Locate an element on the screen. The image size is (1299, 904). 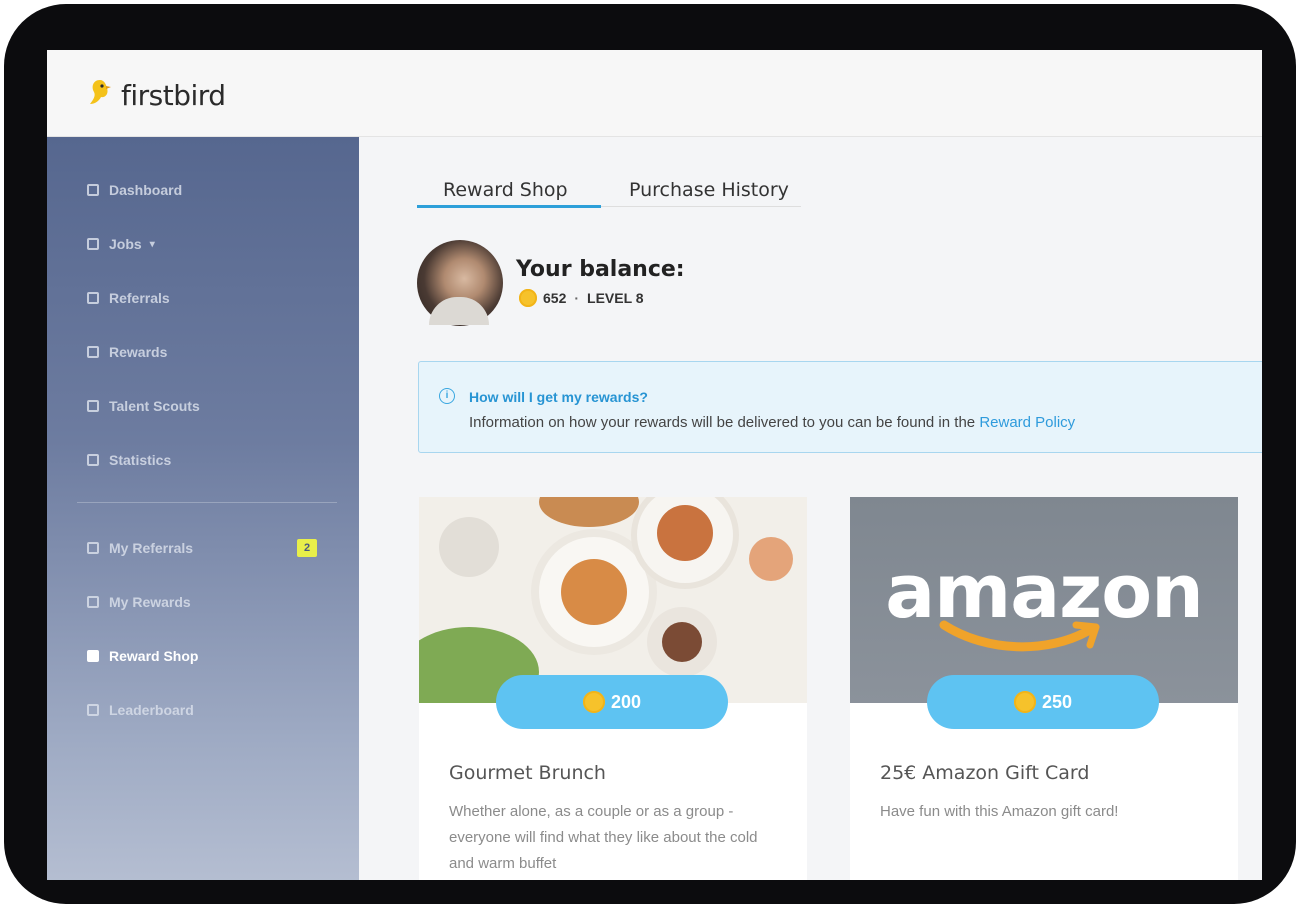
briefcase-icon is located at coordinates (93, 244).